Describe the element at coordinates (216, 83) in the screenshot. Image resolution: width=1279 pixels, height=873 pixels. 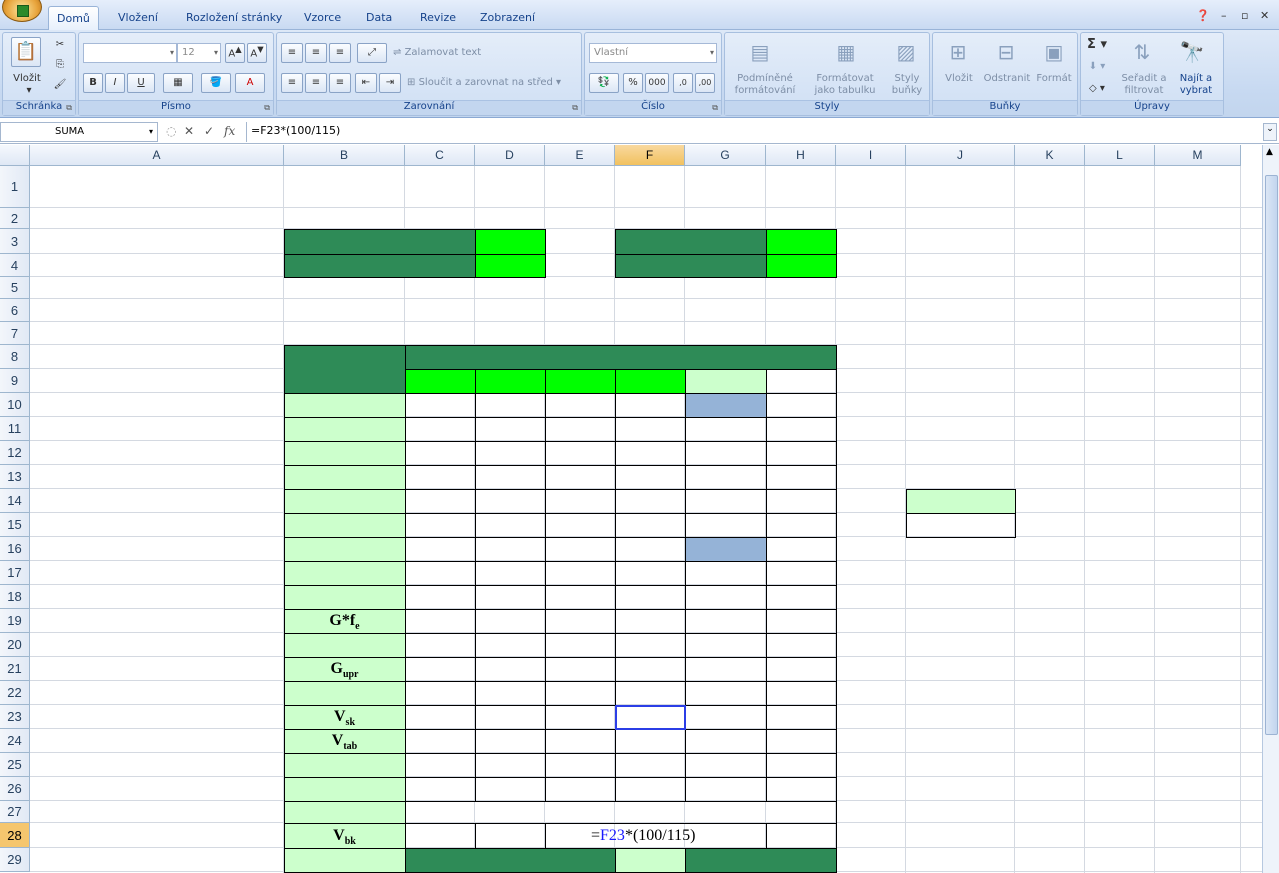
I see `fill-color-icon: 🪣` at that location.